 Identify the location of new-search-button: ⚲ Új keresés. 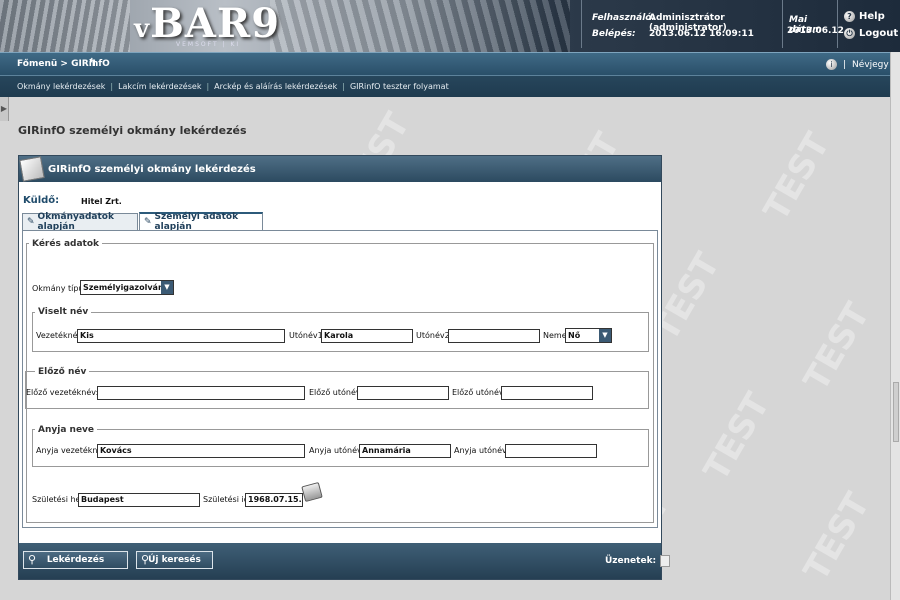
(174, 560).